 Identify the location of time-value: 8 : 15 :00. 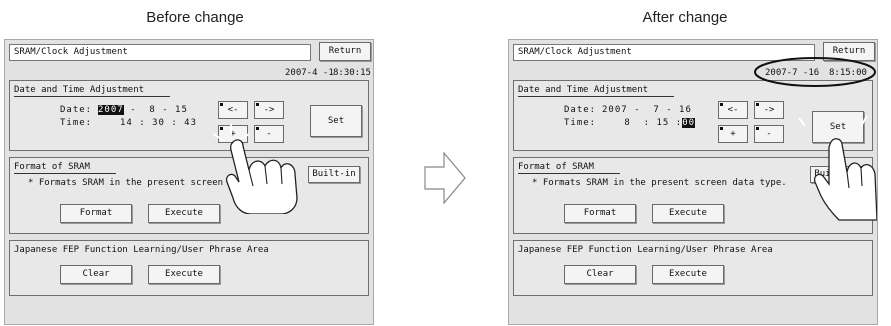
(657, 123).